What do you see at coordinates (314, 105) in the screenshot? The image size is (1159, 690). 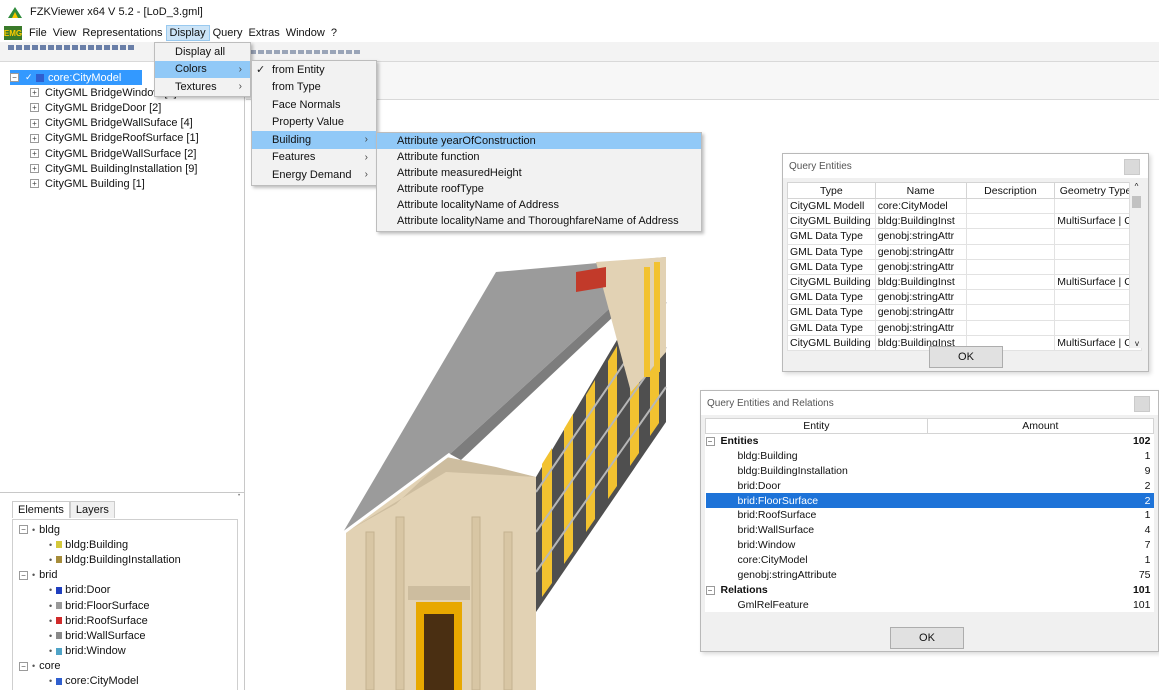 I see `menu-item-face-normals: Face Normals` at bounding box center [314, 105].